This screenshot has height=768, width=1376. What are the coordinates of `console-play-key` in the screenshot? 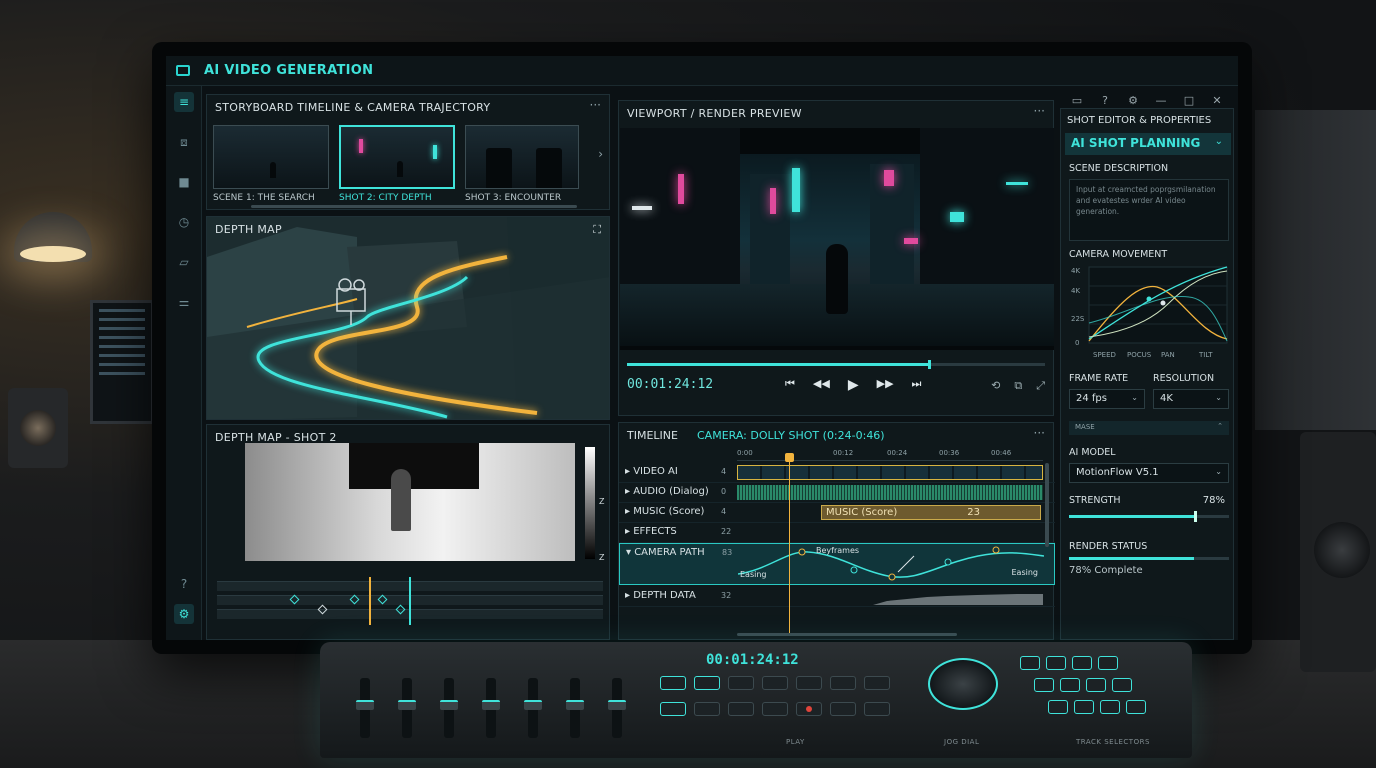 It's located at (673, 709).